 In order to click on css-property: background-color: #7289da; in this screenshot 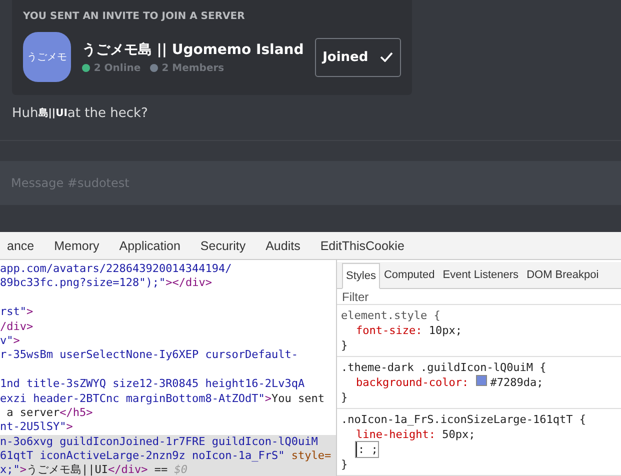, I will do `click(450, 382)`.